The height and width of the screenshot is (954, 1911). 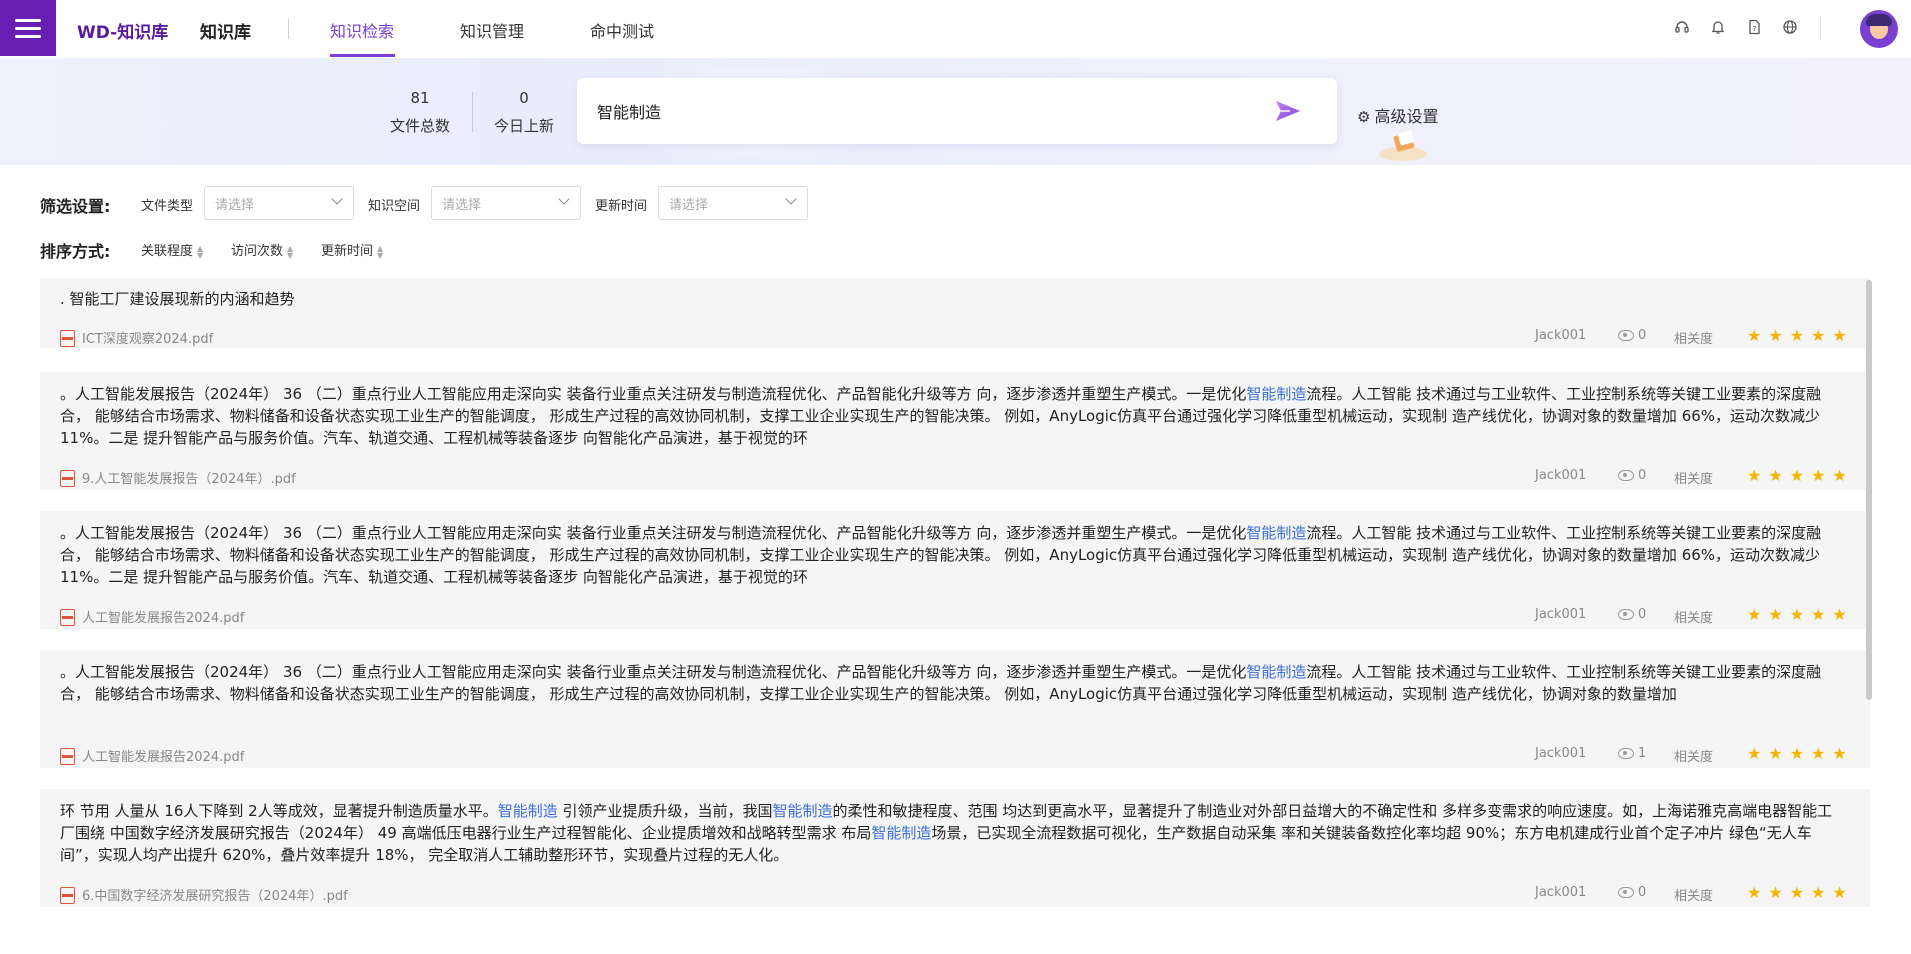 What do you see at coordinates (394, 206) in the screenshot?
I see `knowledge-space-label: 知识空间` at bounding box center [394, 206].